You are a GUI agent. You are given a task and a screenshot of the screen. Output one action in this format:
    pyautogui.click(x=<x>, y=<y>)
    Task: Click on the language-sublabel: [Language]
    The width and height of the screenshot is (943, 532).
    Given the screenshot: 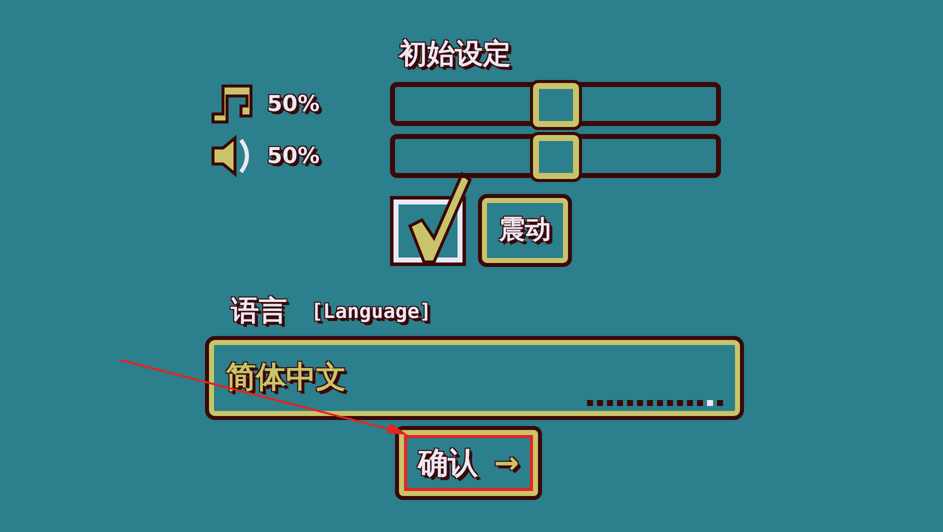 What is the action you would take?
    pyautogui.click(x=371, y=311)
    